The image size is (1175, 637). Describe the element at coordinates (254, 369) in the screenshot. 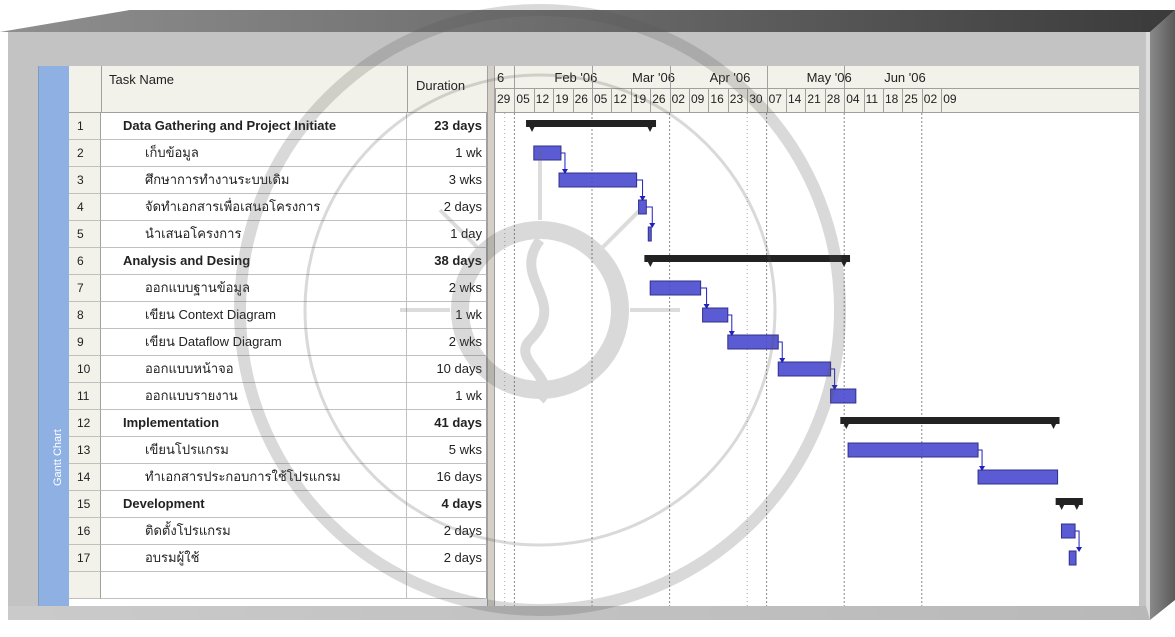

I see `task-name: ออกแบบหน้าจอ` at that location.